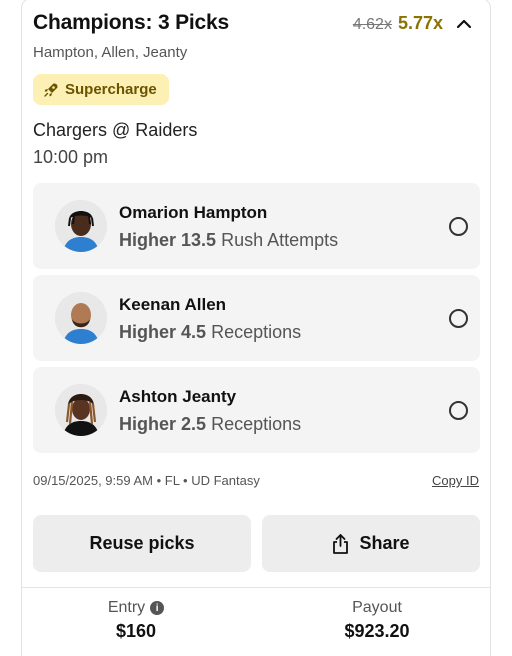  Describe the element at coordinates (157, 608) in the screenshot. I see `info-icon: i` at that location.